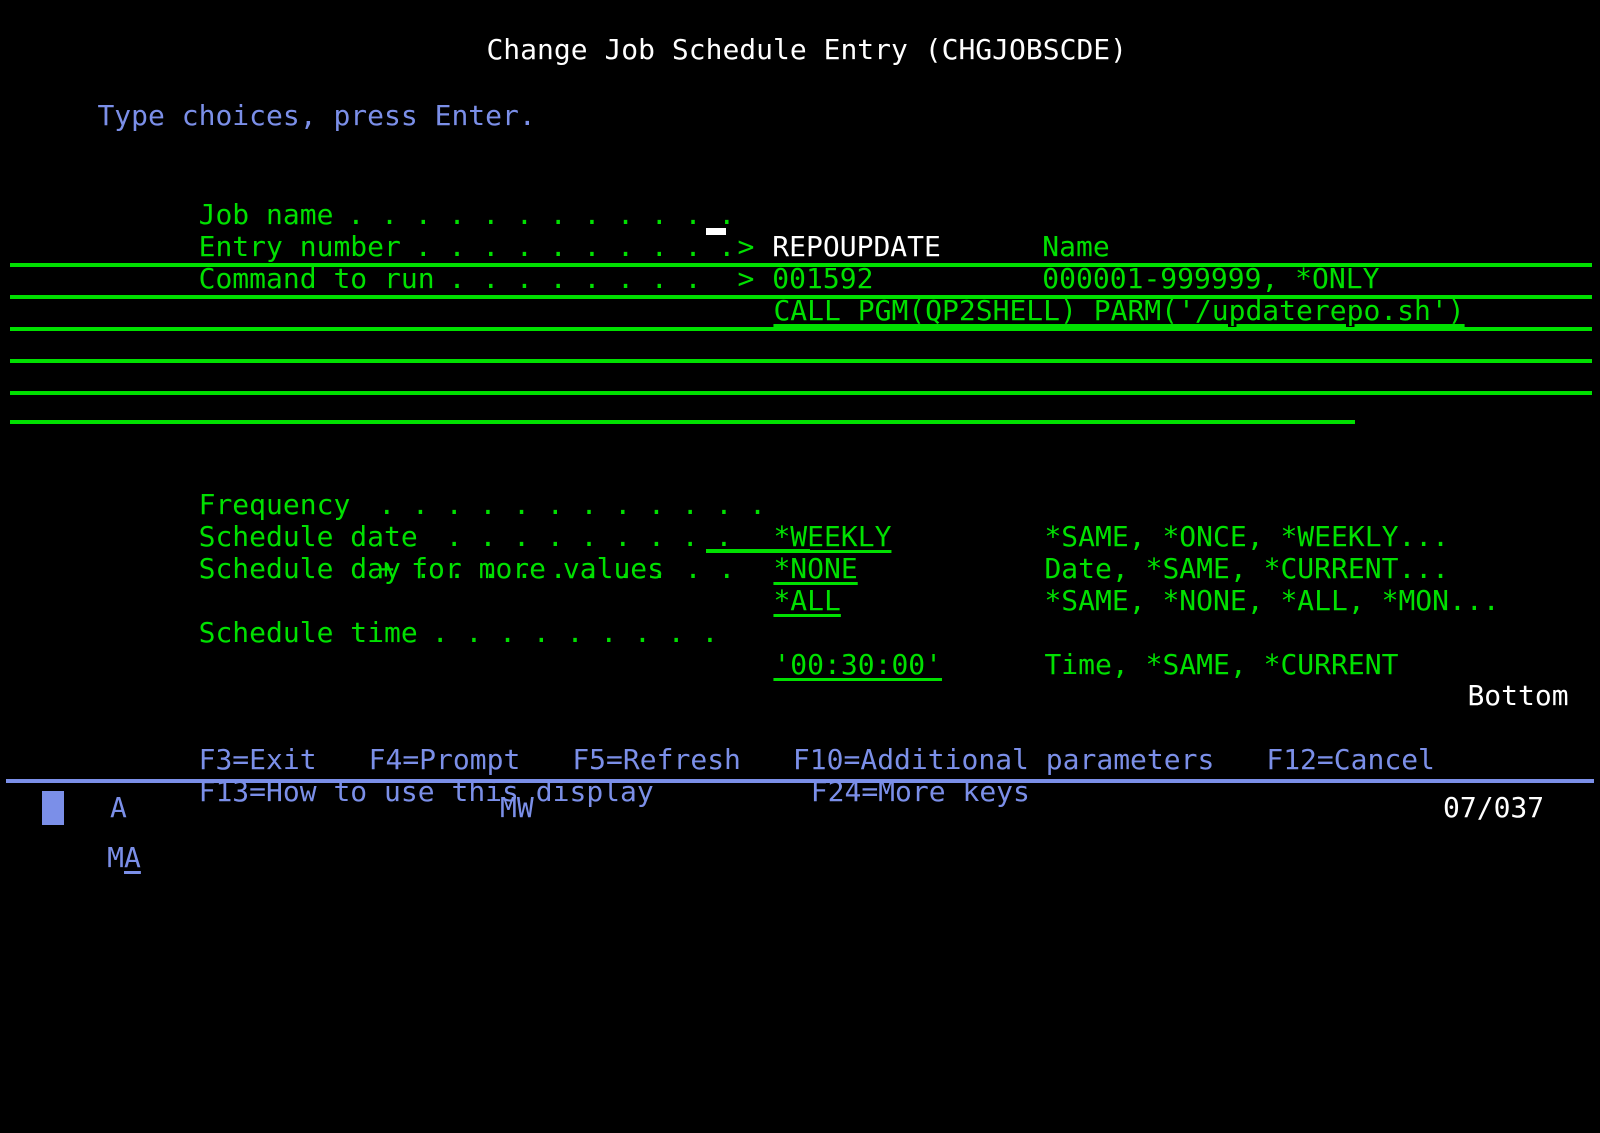  Describe the element at coordinates (800, 760) in the screenshot. I see `function-key-row-2: F13=How to use this display F24=More keys` at that location.